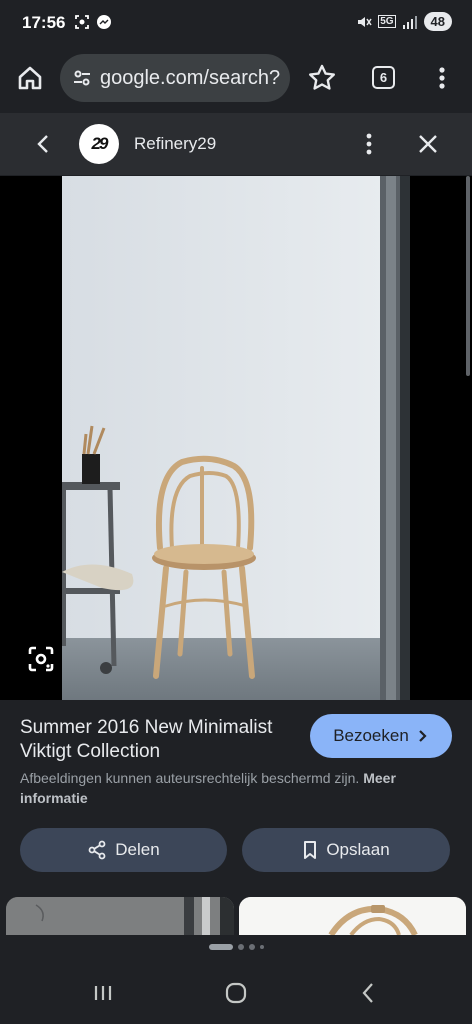 This screenshot has width=472, height=1024. What do you see at coordinates (44, 144) in the screenshot?
I see `chevron-left-icon` at bounding box center [44, 144].